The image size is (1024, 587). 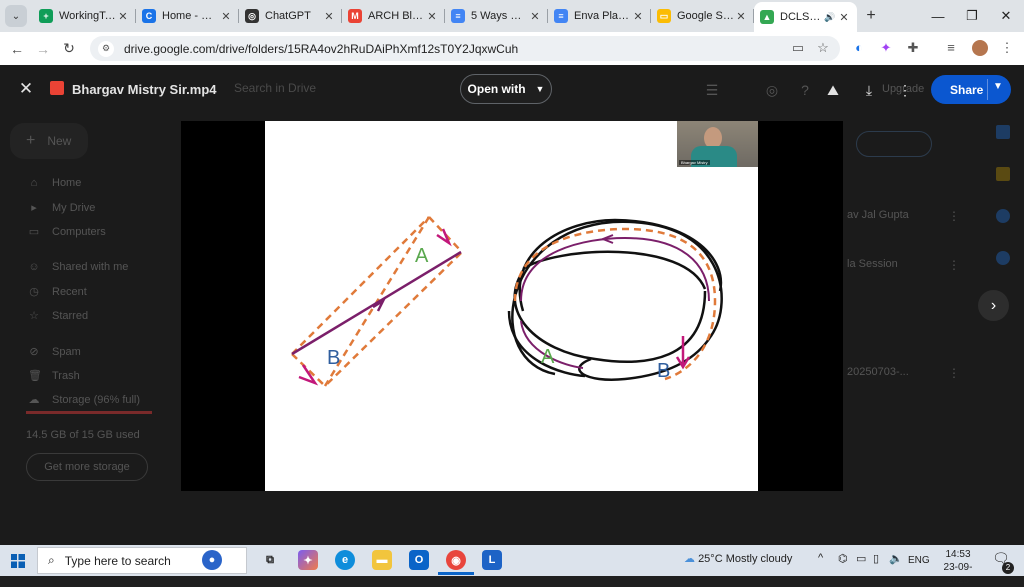 I want to click on tab-title: Home - Canv, so click(x=190, y=16).